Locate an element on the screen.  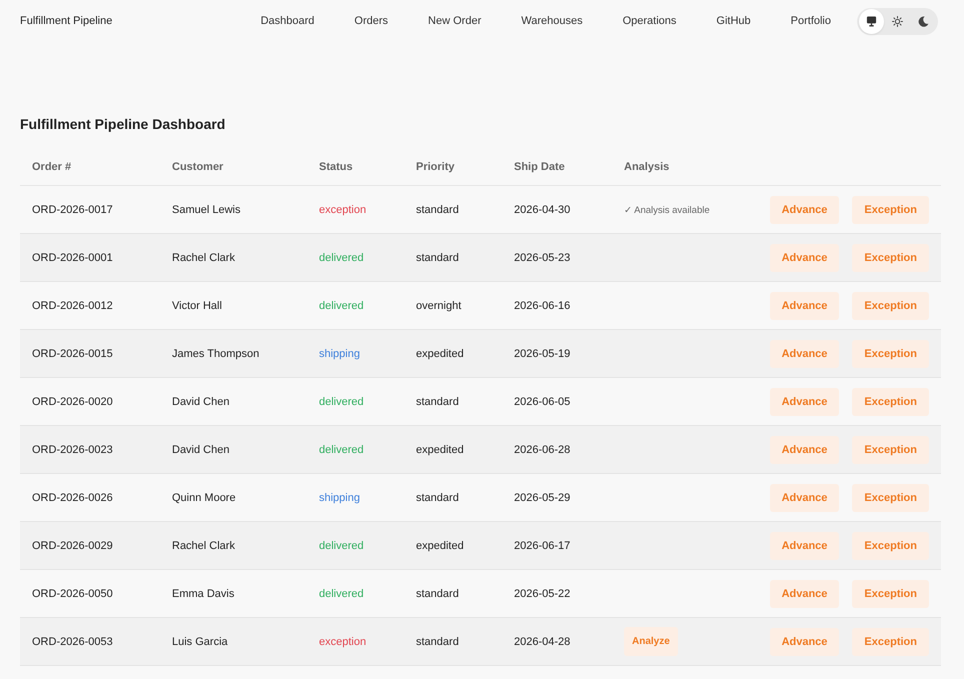
column-header: Priority is located at coordinates (435, 166).